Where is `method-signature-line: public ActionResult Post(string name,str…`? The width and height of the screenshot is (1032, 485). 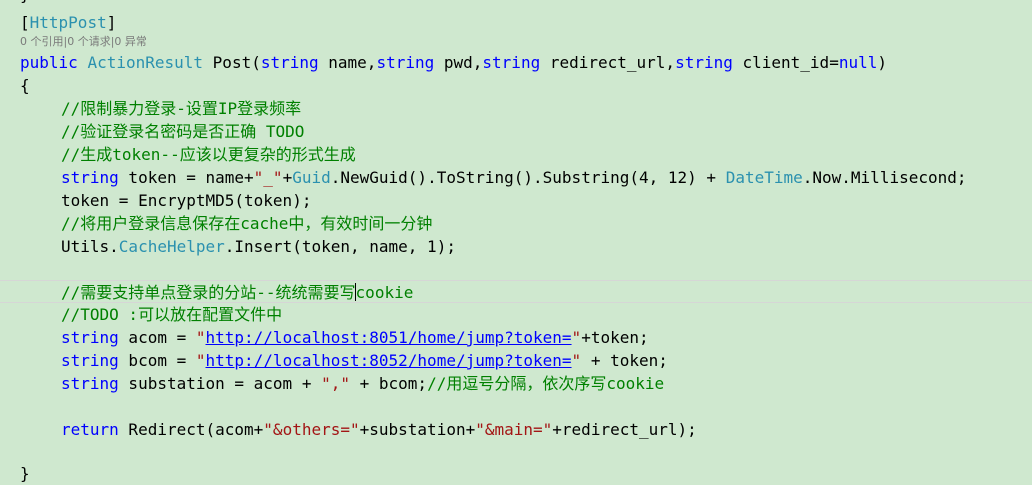
method-signature-line: public ActionResult Post(string name,str… is located at coordinates (516, 62).